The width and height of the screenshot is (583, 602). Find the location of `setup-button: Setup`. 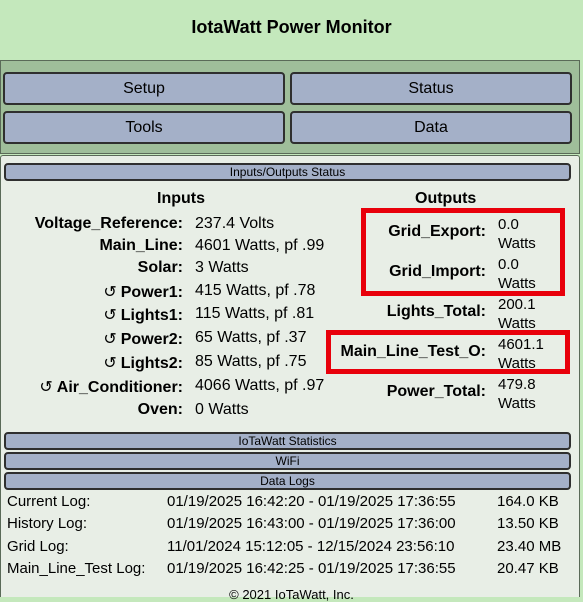

setup-button: Setup is located at coordinates (144, 88).